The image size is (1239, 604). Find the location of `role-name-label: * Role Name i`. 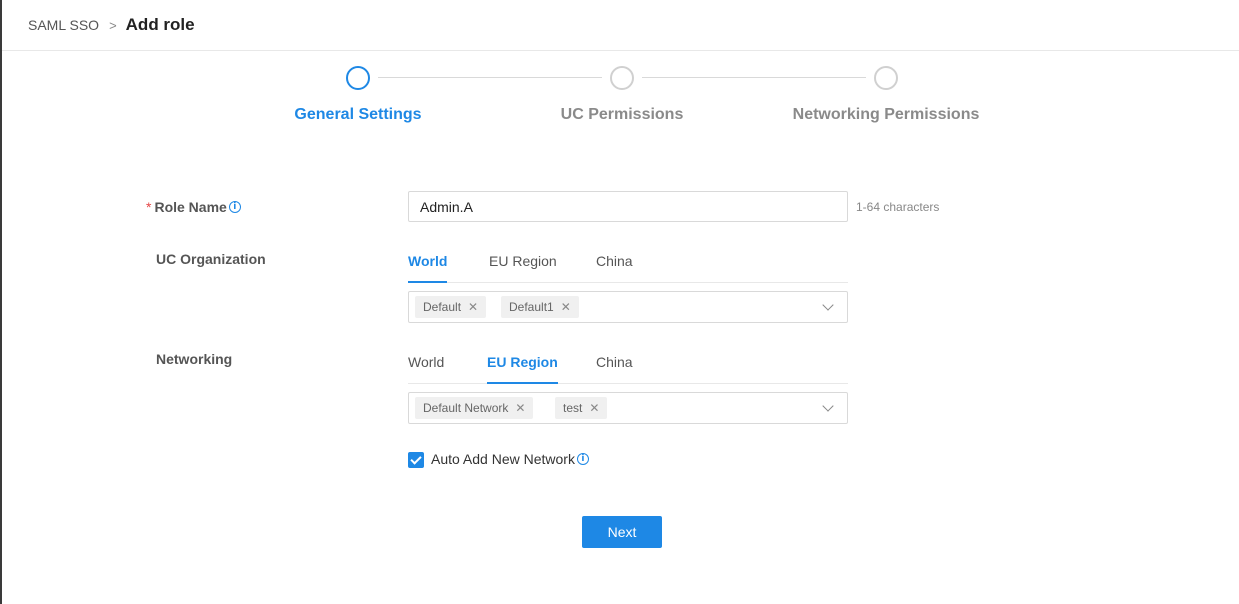

role-name-label: * Role Name i is located at coordinates (193, 207).